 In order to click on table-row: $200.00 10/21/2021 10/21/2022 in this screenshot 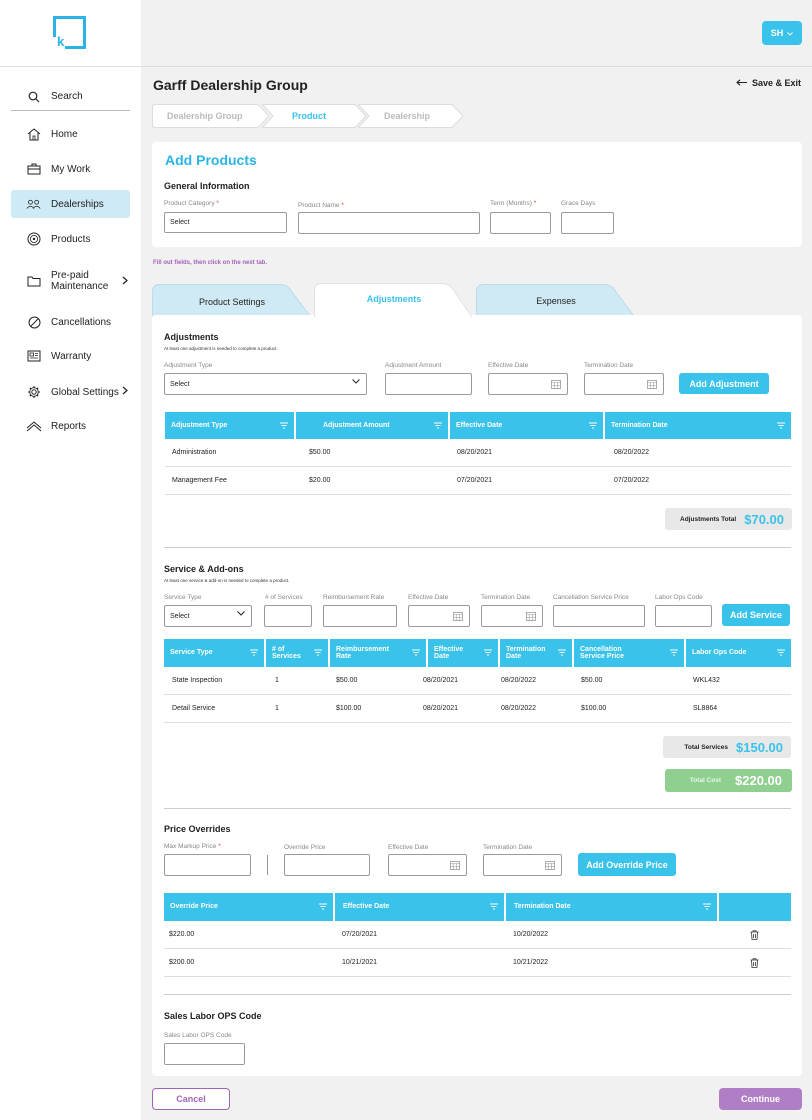, I will do `click(477, 963)`.